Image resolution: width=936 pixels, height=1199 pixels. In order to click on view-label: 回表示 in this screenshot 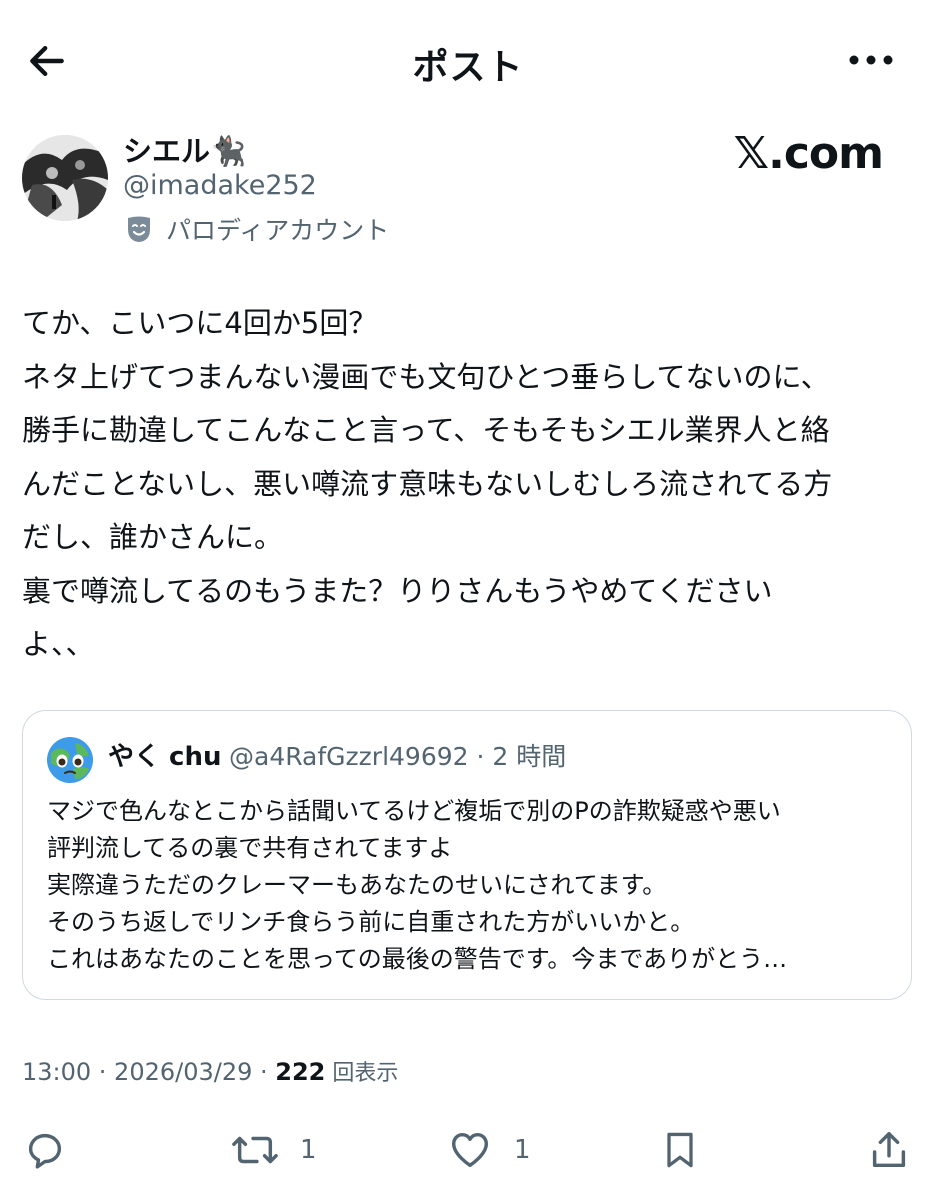, I will do `click(362, 1073)`.